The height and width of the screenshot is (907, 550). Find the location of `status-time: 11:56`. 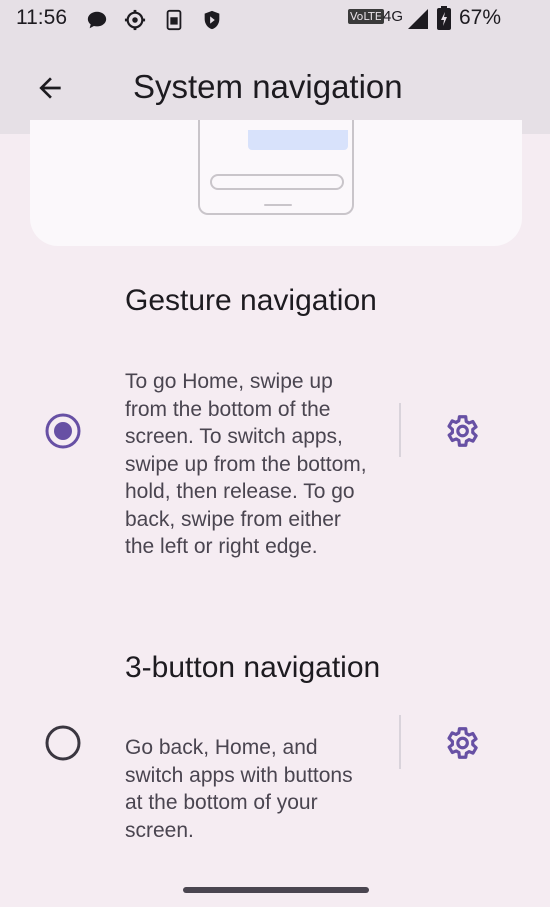

status-time: 11:56 is located at coordinates (41, 17).